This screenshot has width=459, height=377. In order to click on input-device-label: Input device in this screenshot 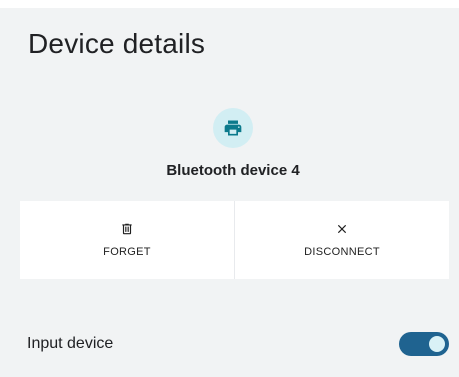, I will do `click(70, 343)`.